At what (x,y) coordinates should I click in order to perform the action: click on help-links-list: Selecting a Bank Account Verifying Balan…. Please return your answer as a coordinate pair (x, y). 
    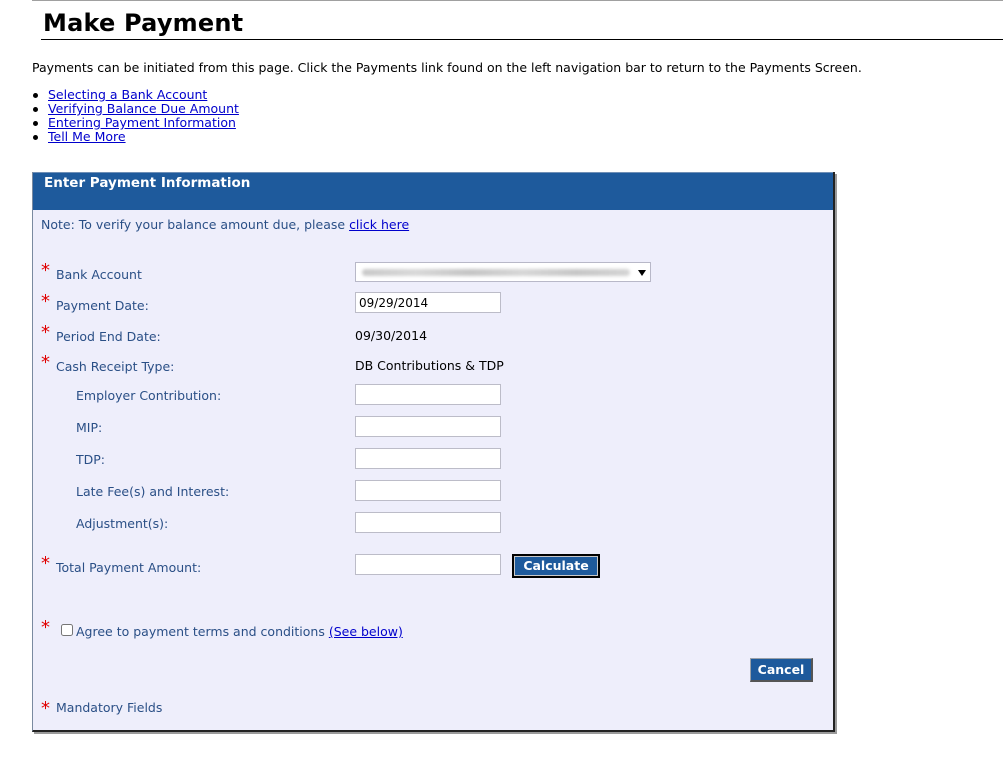
    Looking at the image, I should click on (135, 116).